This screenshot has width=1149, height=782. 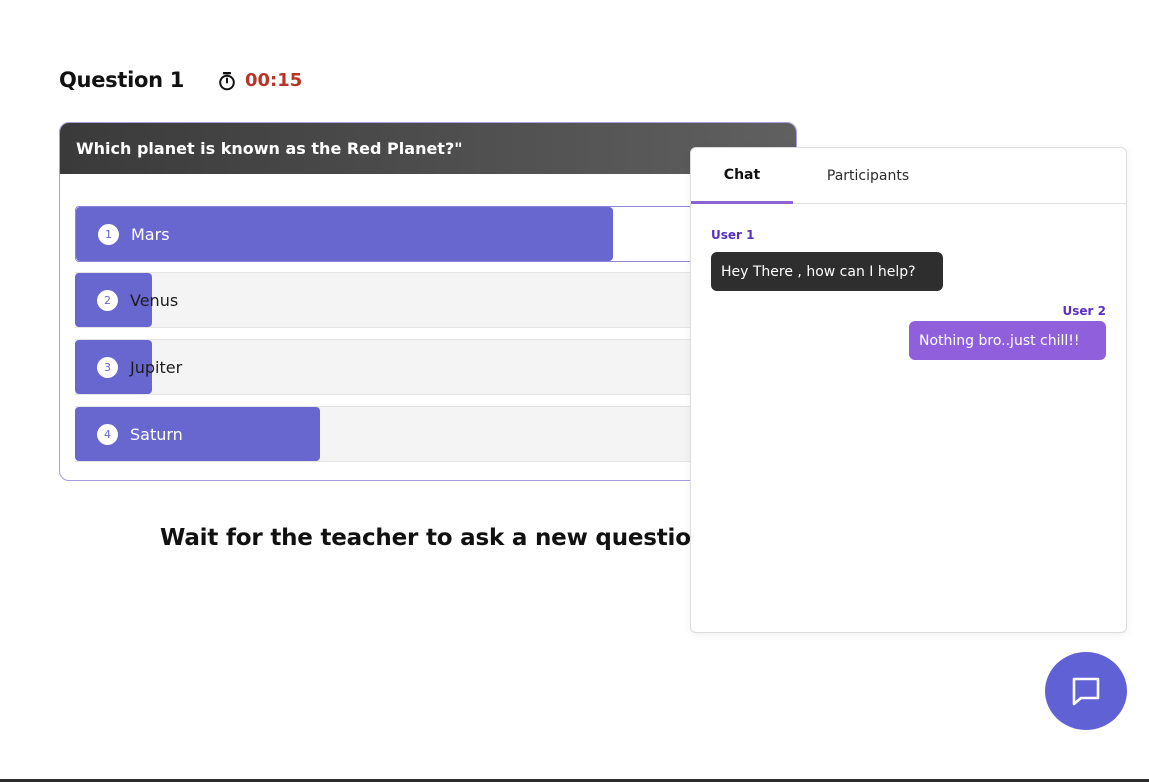 I want to click on chat-message-received: Hey There , how can I help?, so click(x=827, y=271).